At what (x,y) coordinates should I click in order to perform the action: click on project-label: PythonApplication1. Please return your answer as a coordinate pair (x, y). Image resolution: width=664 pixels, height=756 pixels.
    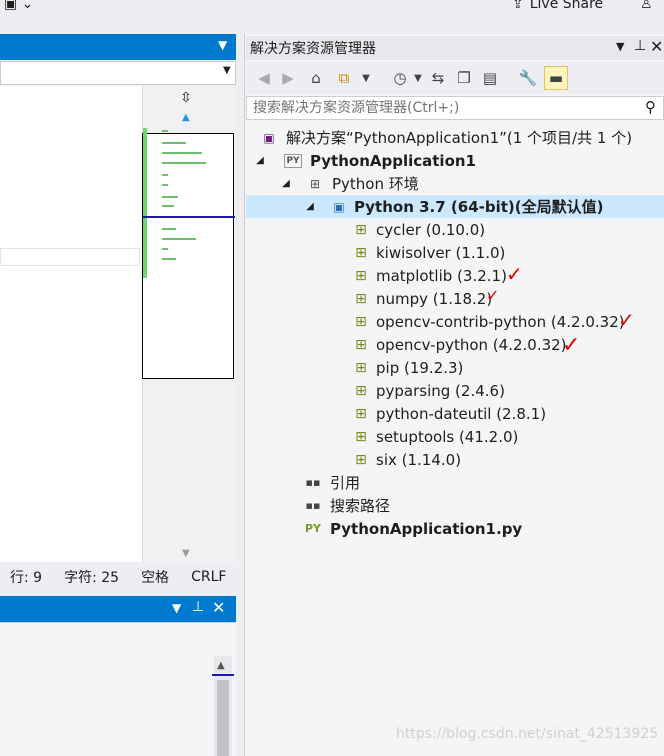
    Looking at the image, I should click on (393, 160).